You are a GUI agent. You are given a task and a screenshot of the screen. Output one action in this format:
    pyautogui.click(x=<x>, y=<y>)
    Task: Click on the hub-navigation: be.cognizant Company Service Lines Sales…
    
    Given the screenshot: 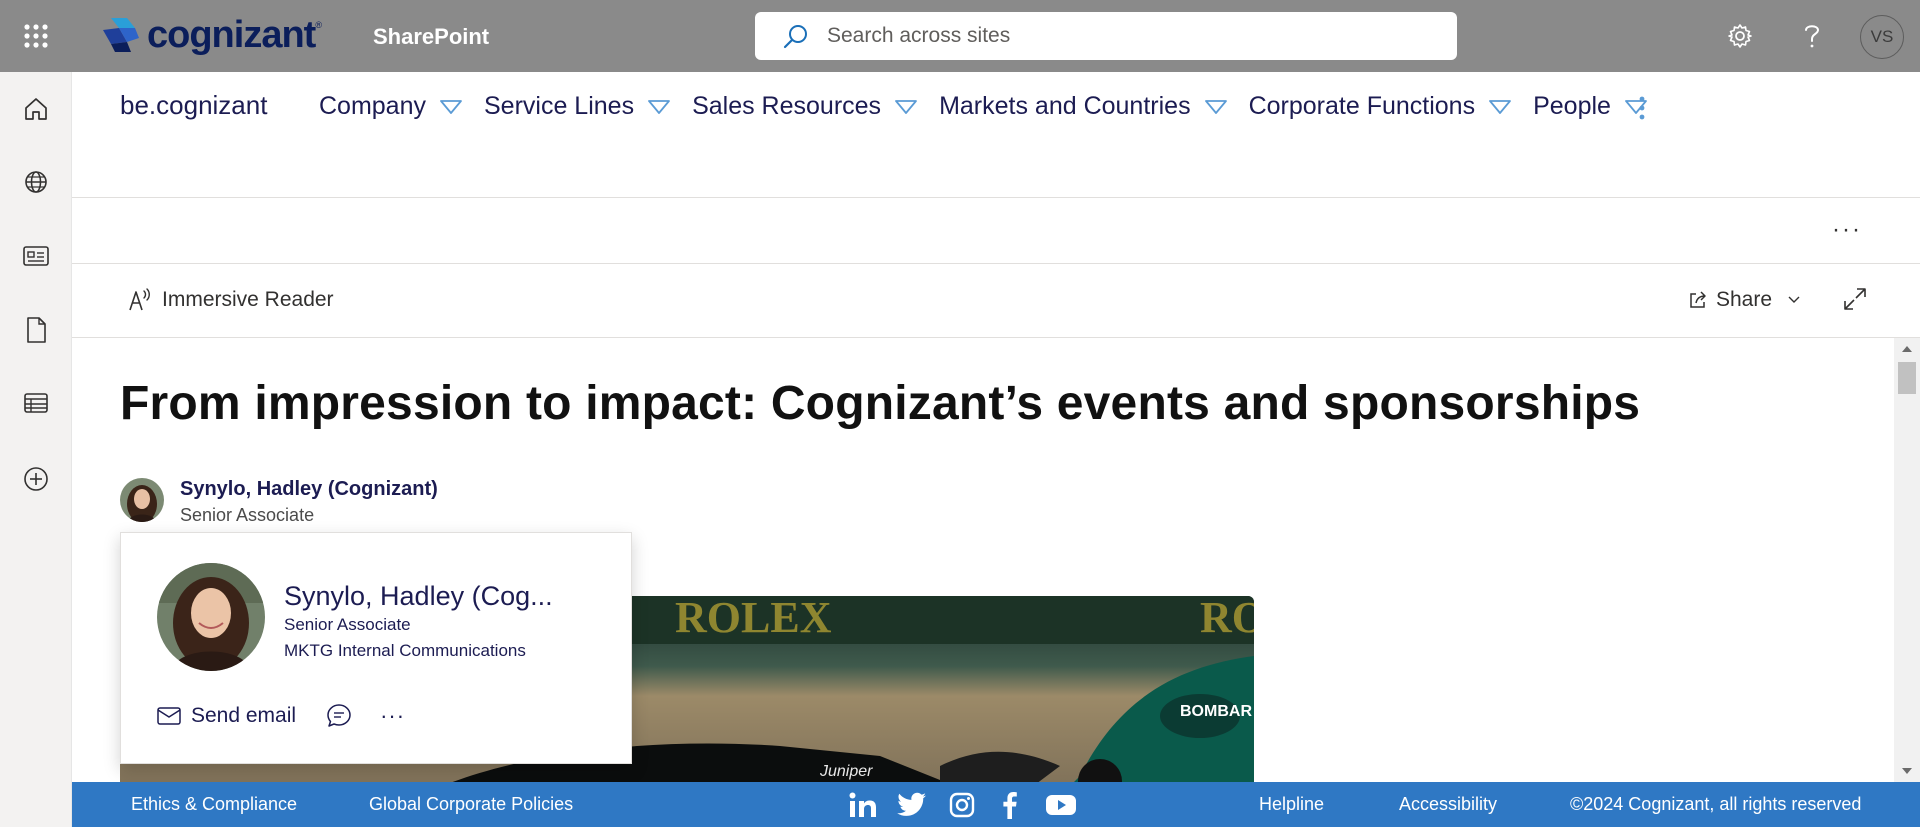 What is the action you would take?
    pyautogui.click(x=996, y=135)
    